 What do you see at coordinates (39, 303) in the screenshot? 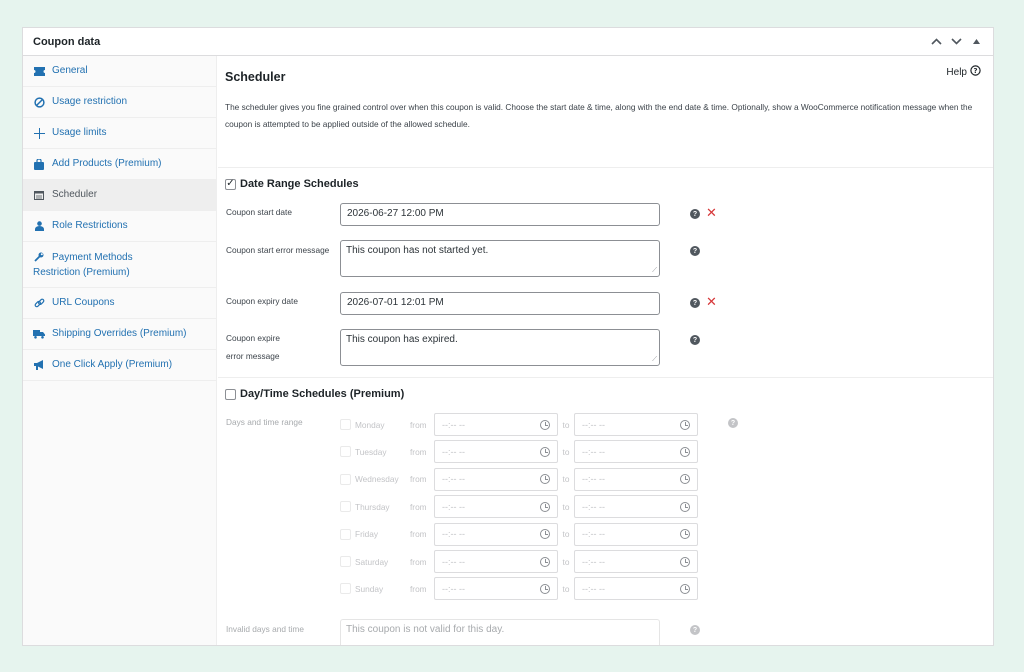
I see `link-icon` at bounding box center [39, 303].